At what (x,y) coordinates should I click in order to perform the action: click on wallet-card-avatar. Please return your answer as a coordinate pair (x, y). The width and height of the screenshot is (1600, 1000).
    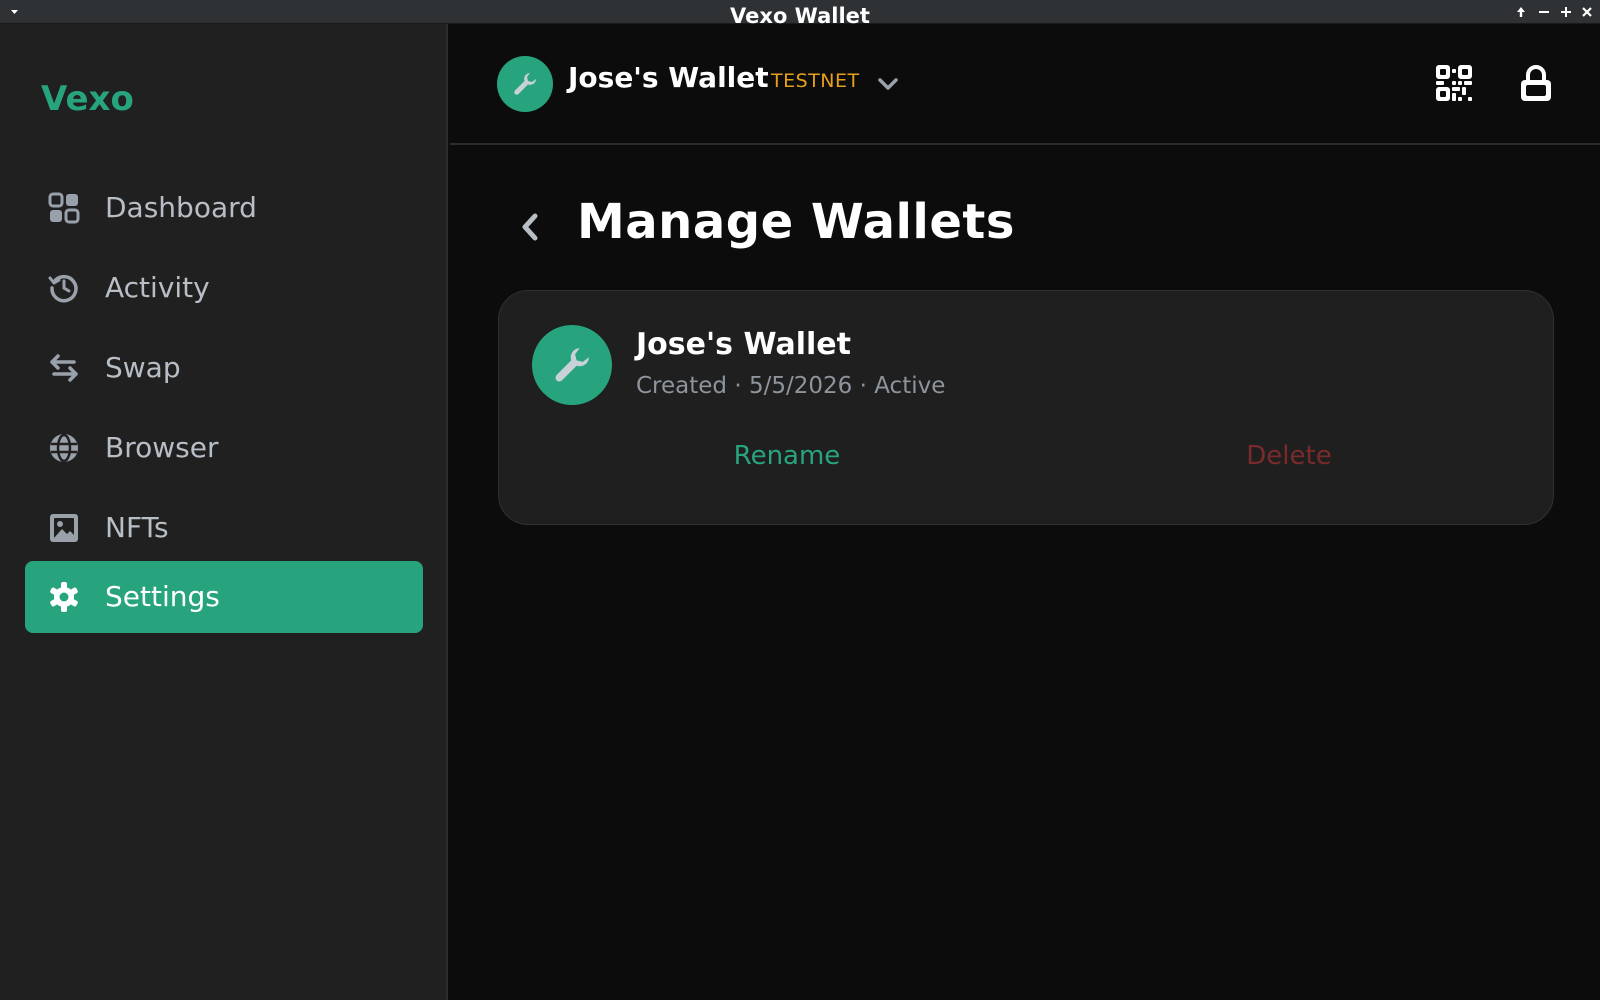
    Looking at the image, I should click on (572, 365).